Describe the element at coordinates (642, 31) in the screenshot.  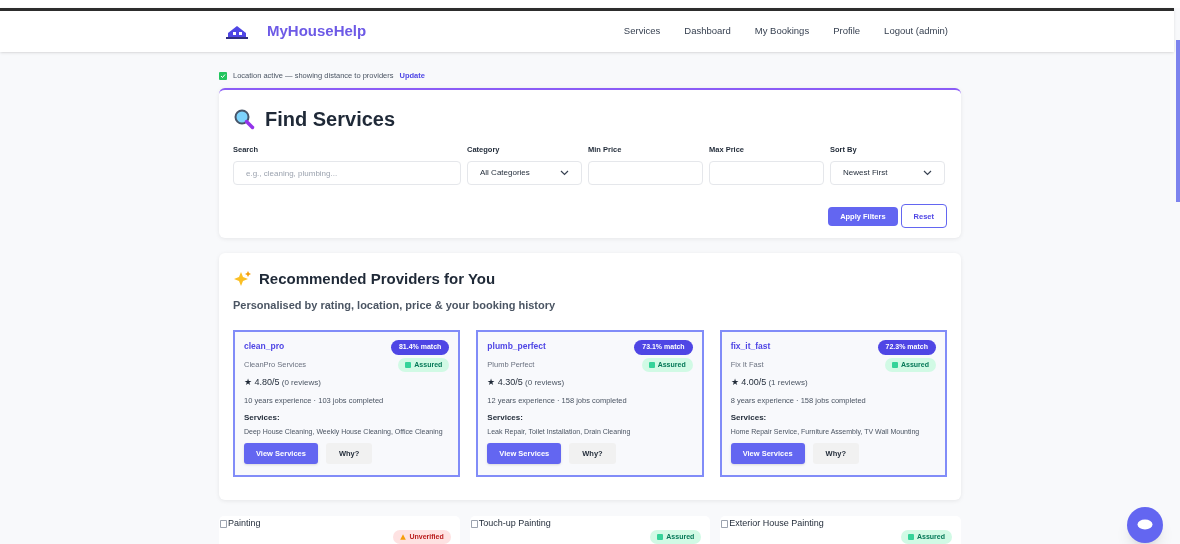
I see `nav-link: Services` at that location.